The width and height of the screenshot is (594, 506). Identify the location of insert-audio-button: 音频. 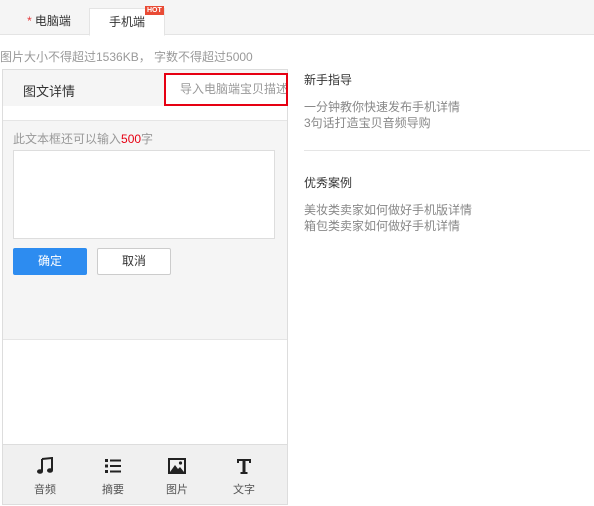
(45, 477).